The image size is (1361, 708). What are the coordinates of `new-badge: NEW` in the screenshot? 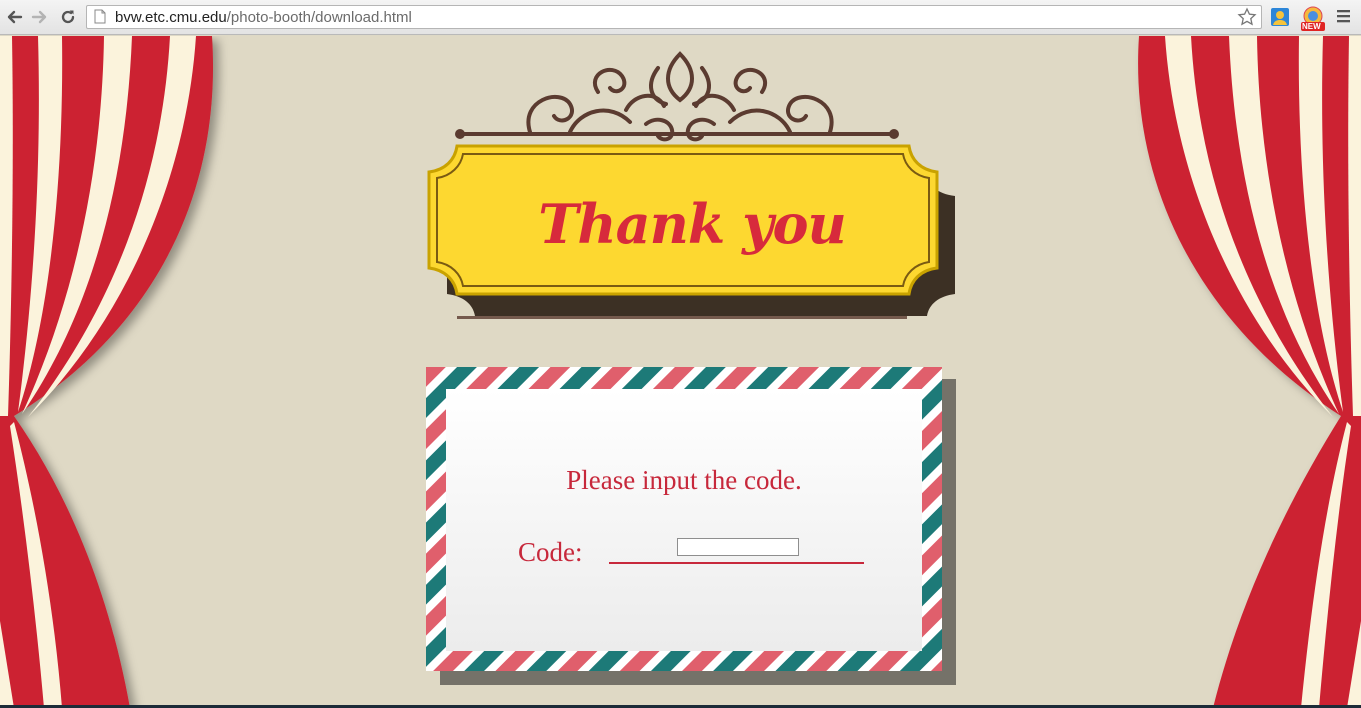 It's located at (1311, 26).